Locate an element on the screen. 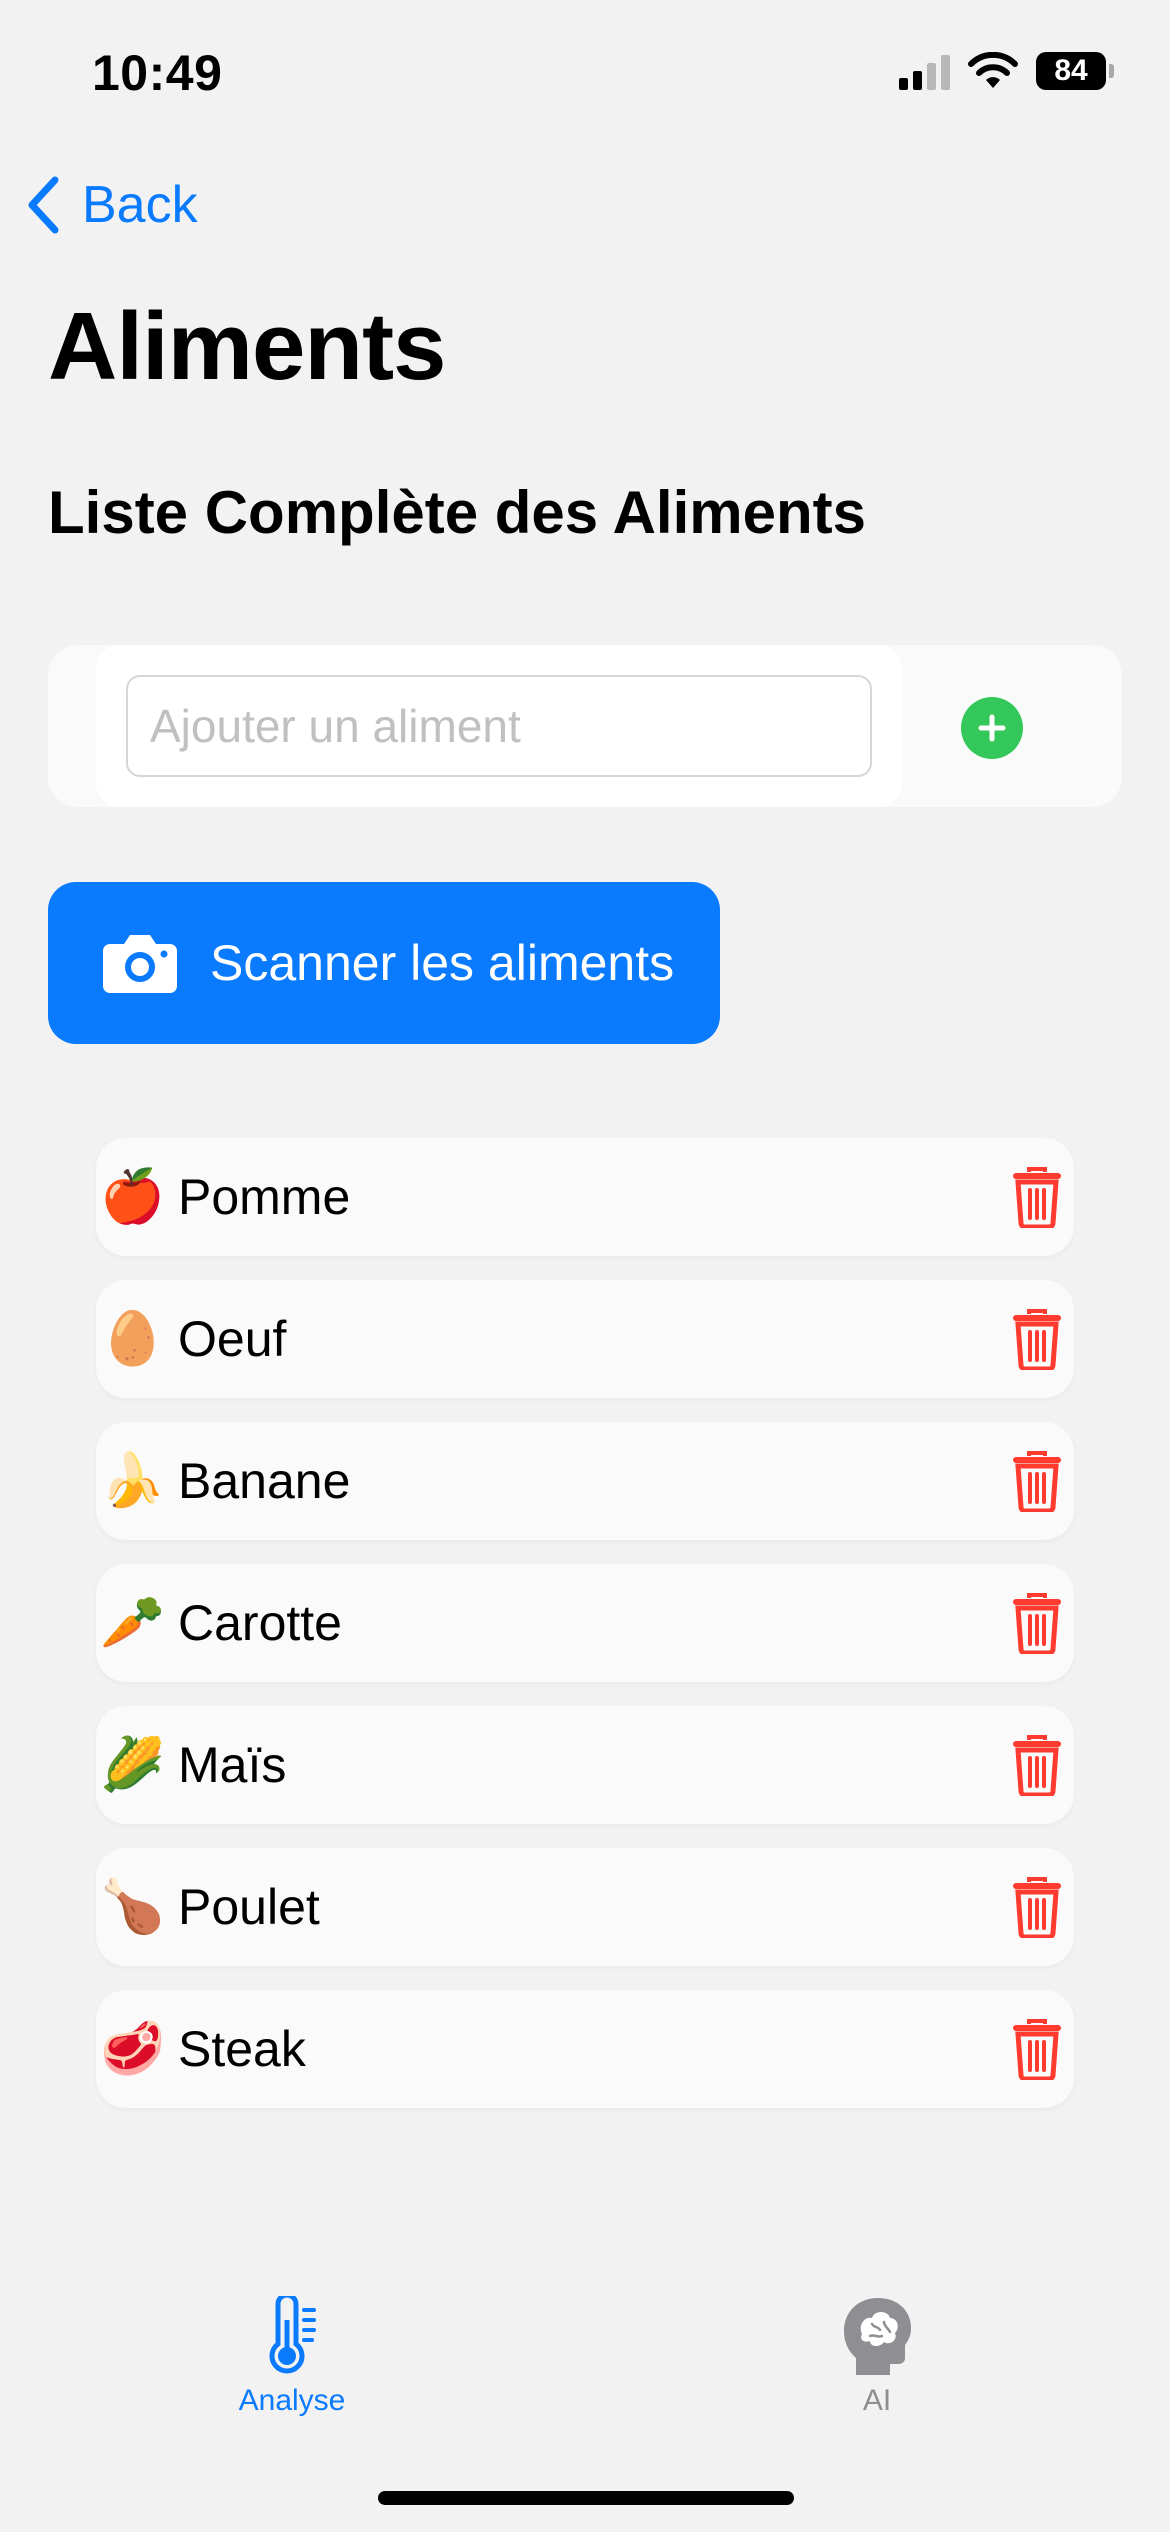 The image size is (1170, 2532). chevron-left-icon is located at coordinates (43, 205).